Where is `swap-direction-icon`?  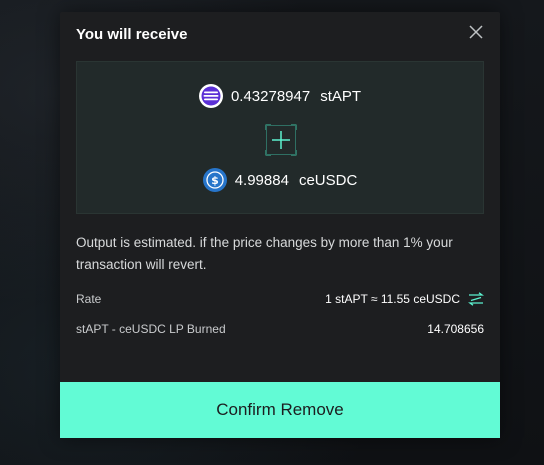
swap-direction-icon is located at coordinates (476, 299).